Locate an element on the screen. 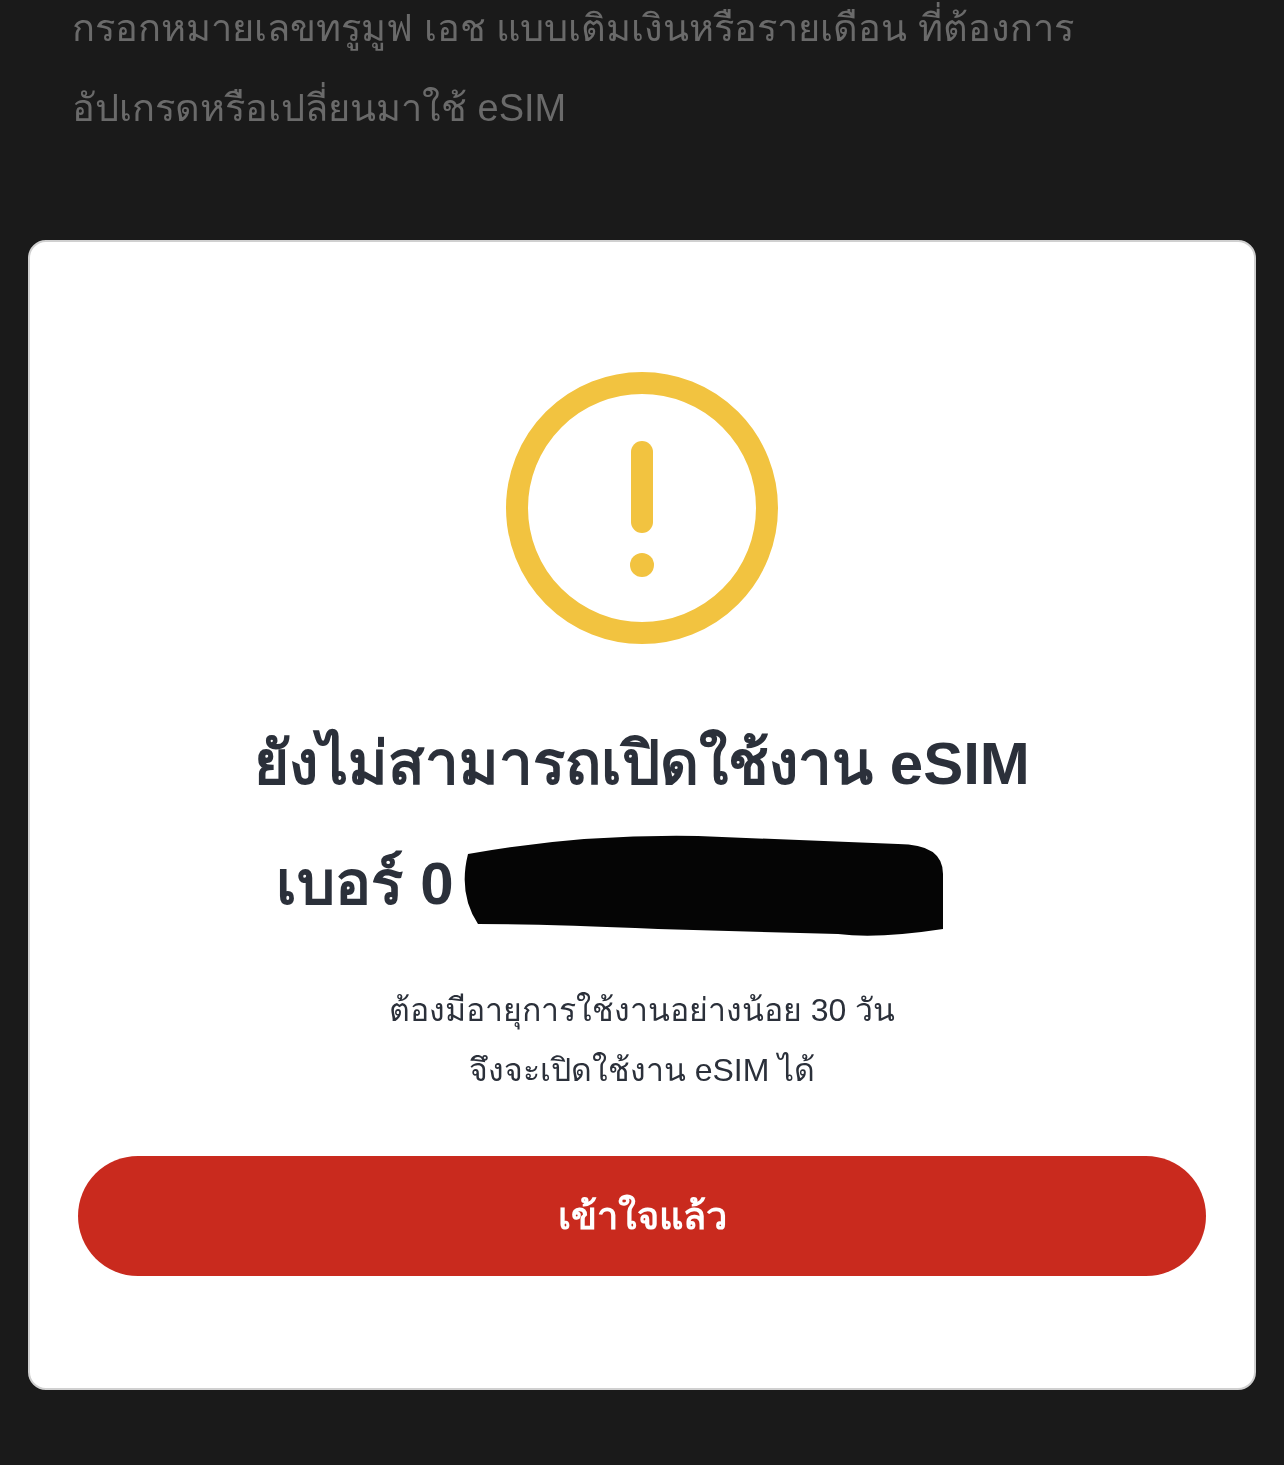 This screenshot has width=1284, height=1465. dialog-title: ยังไม่สามารถเปิดใช้งาน eSIM is located at coordinates (642, 763).